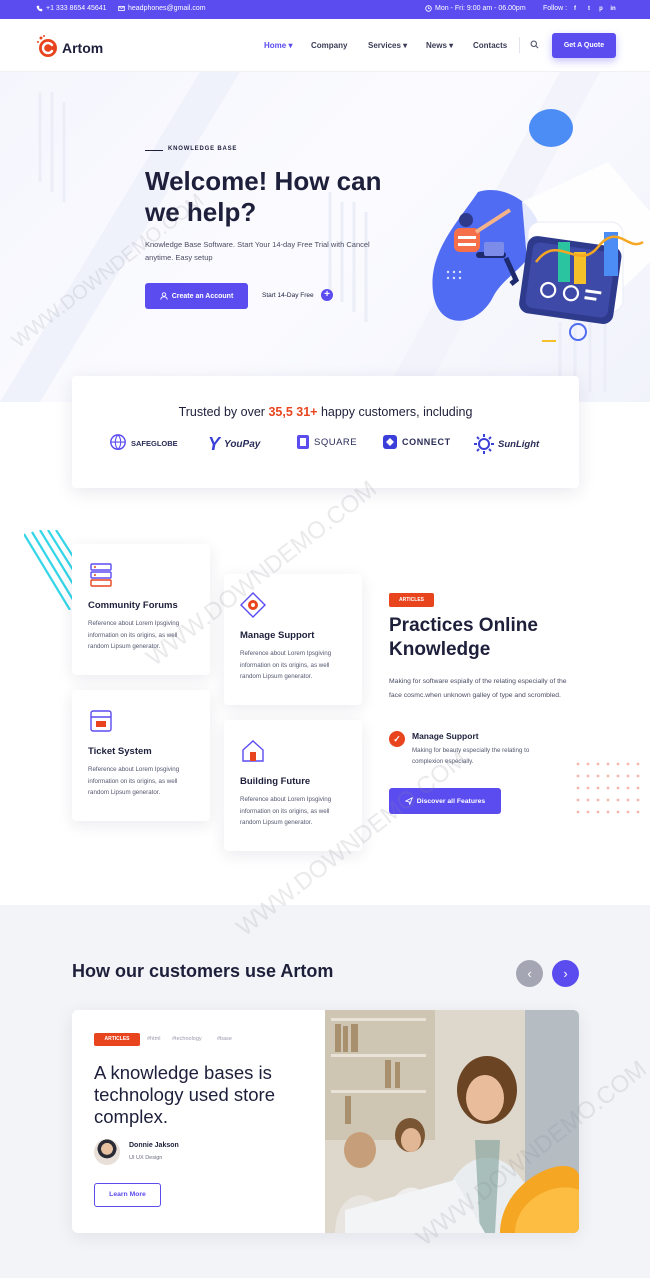 The width and height of the screenshot is (650, 1278). What do you see at coordinates (608, 788) in the screenshot?
I see `dots-decoration` at bounding box center [608, 788].